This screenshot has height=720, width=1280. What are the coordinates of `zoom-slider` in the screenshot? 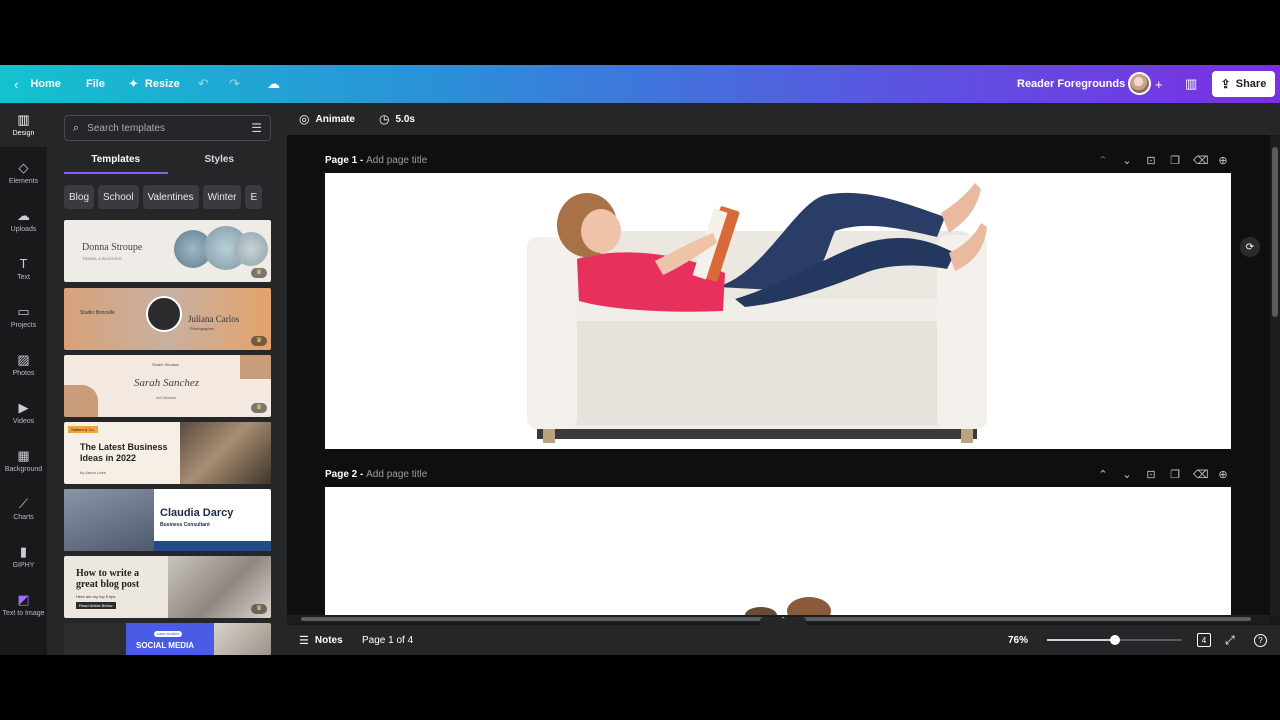 It's located at (1114, 640).